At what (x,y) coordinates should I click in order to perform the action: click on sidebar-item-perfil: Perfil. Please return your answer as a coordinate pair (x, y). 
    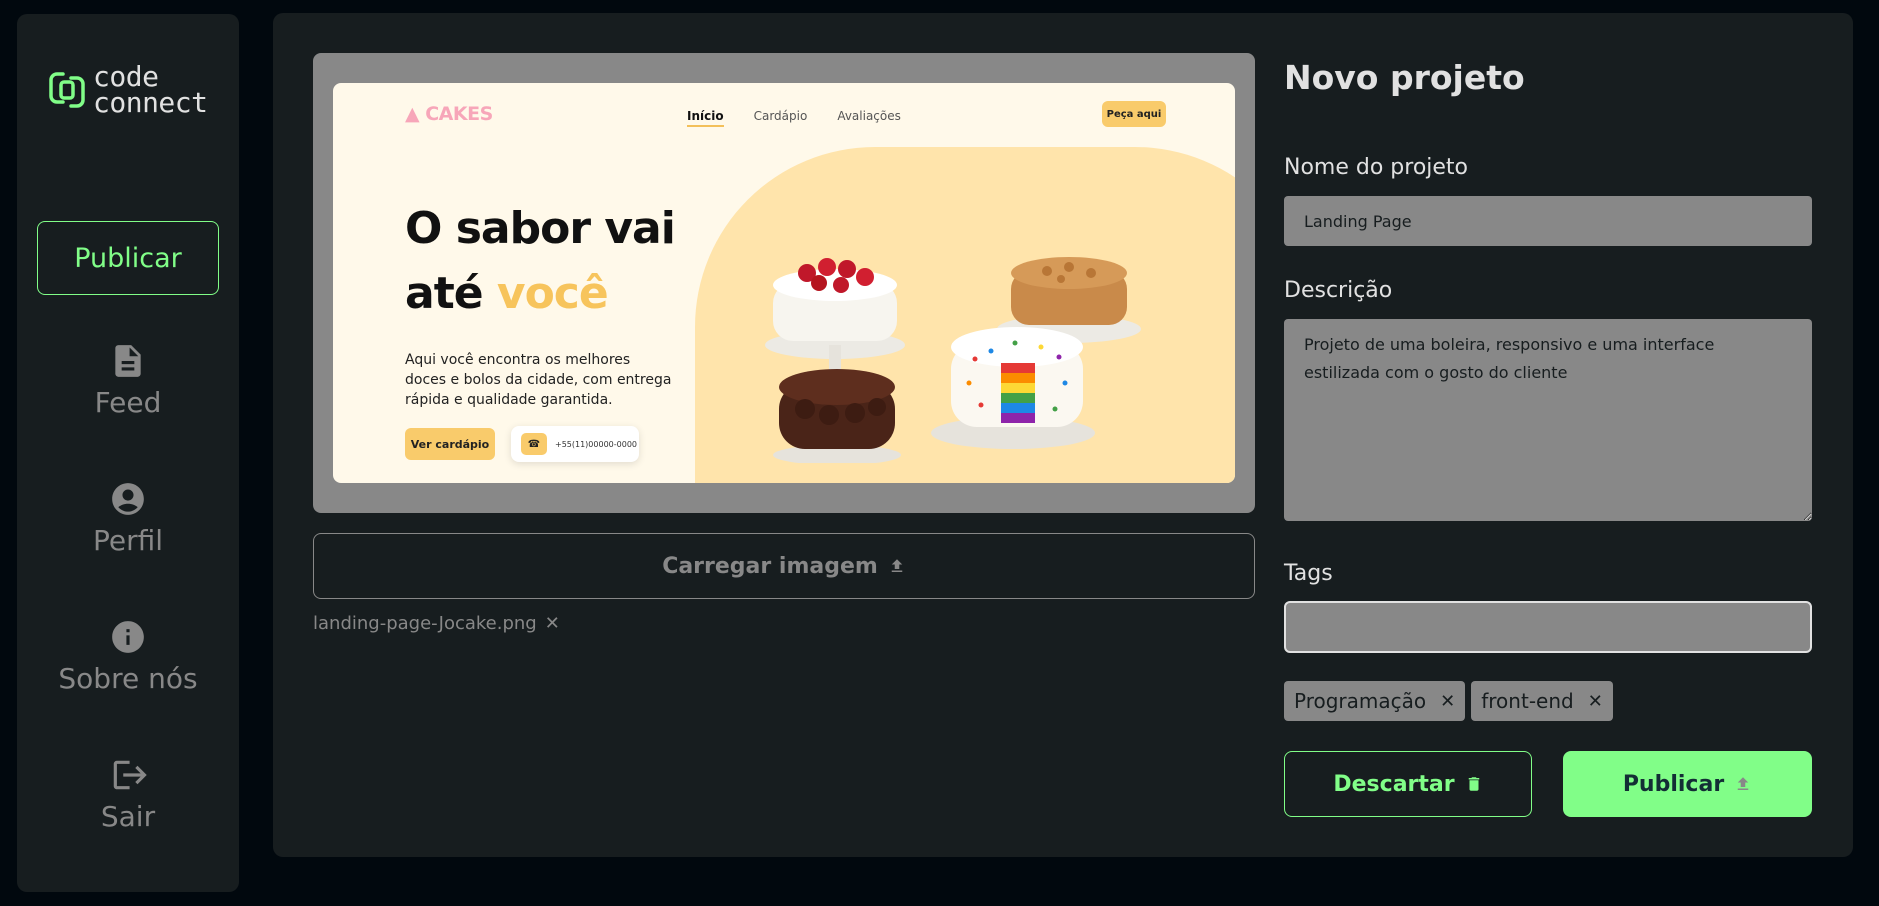
    Looking at the image, I should click on (128, 518).